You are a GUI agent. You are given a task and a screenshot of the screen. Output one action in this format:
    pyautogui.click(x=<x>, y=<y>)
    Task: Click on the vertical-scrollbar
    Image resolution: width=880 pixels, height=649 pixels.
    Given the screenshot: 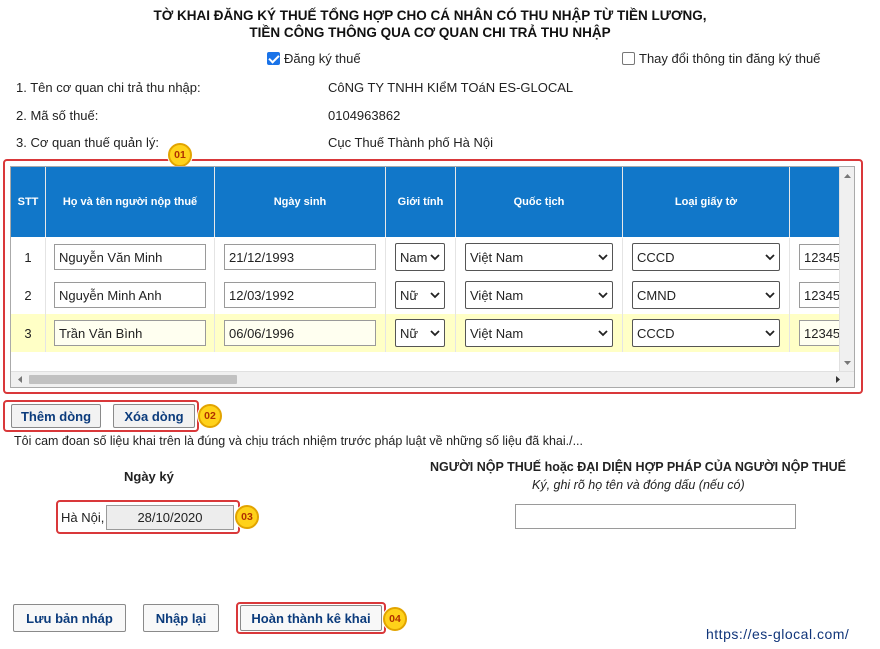 What is the action you would take?
    pyautogui.click(x=846, y=269)
    